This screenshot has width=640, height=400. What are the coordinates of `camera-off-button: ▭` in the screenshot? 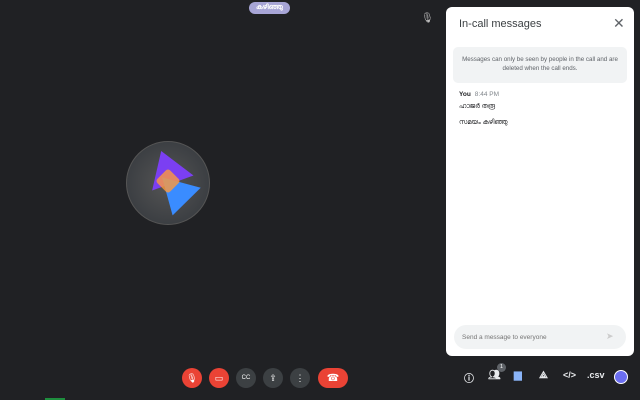 It's located at (219, 378).